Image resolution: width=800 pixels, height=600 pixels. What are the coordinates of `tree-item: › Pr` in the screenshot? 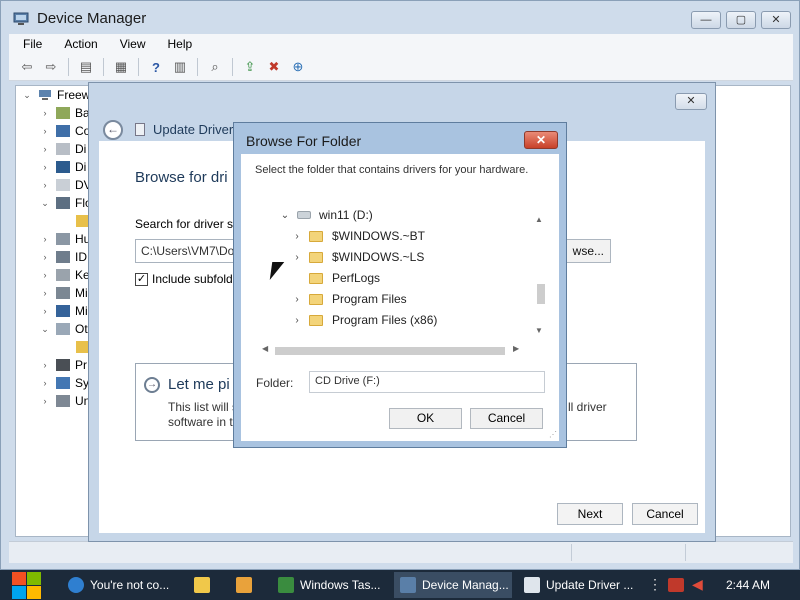 It's located at (64, 365).